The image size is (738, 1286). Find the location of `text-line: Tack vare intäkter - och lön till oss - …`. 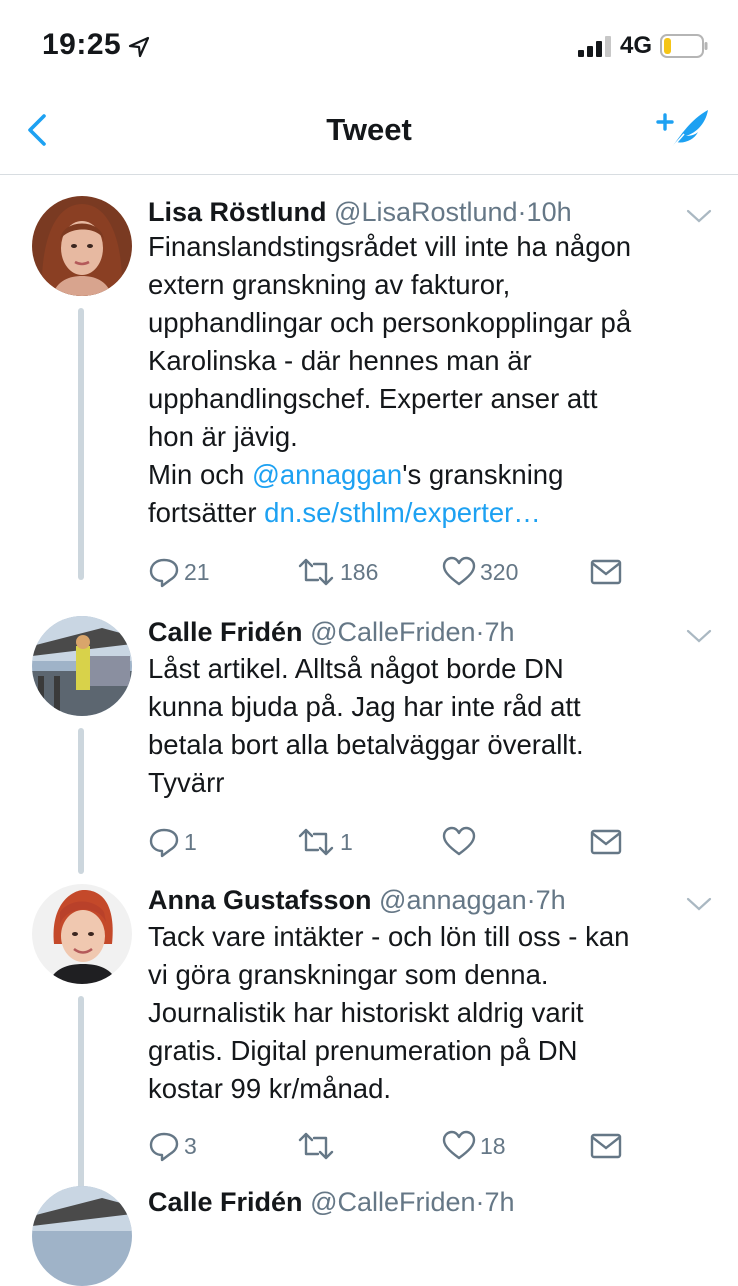

text-line: Tack vare intäkter - och lön till oss - … is located at coordinates (389, 936).